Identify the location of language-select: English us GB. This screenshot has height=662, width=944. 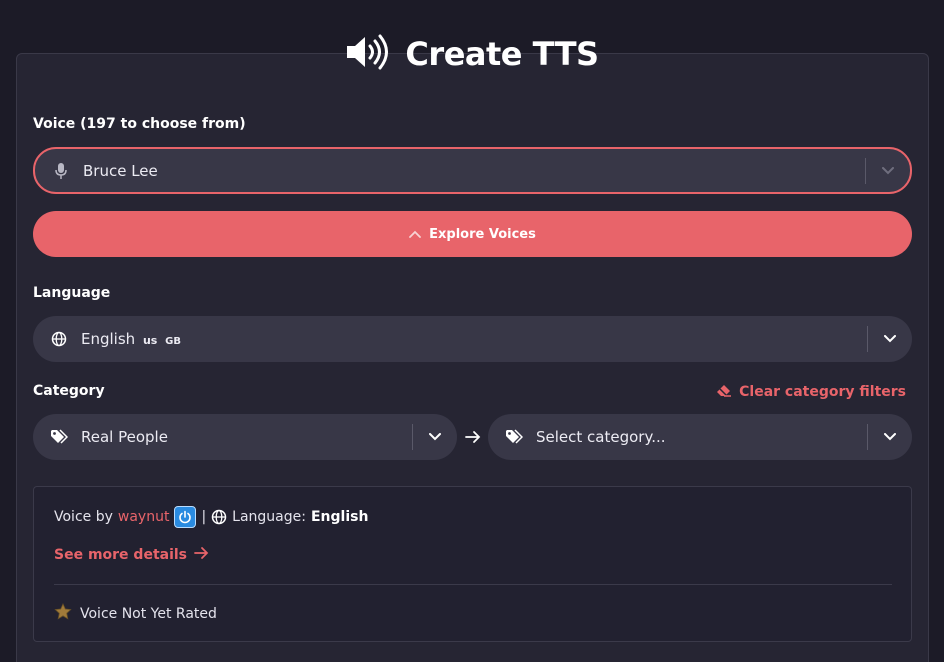
(472, 339).